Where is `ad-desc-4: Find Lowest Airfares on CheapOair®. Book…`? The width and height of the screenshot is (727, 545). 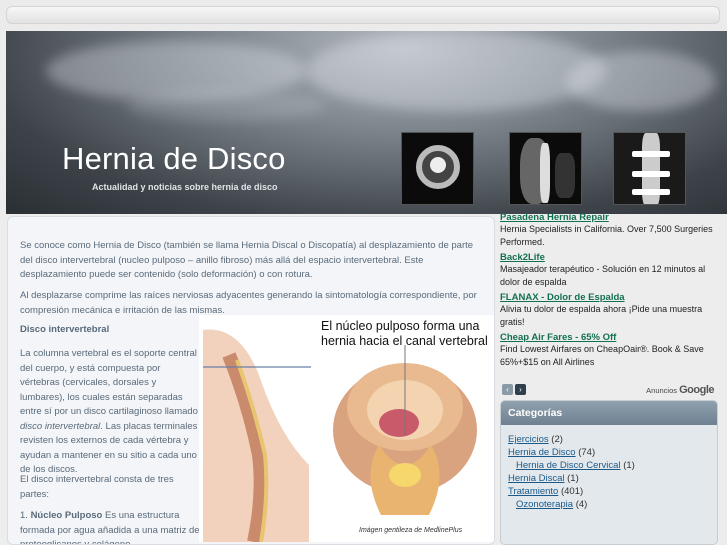 ad-desc-4: Find Lowest Airfares on CheapOair®. Book… is located at coordinates (602, 355).